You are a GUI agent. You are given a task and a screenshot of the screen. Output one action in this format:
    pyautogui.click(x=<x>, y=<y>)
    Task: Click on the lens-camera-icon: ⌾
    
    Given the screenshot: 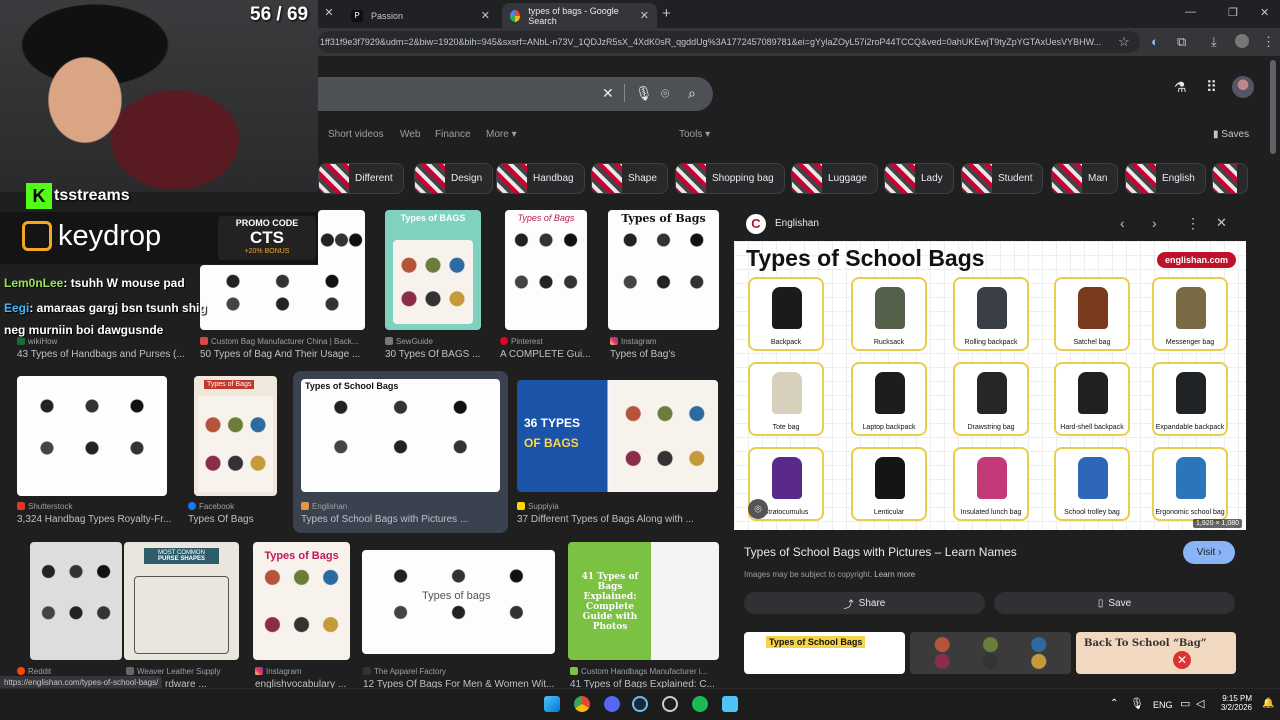 What is the action you would take?
    pyautogui.click(x=665, y=93)
    